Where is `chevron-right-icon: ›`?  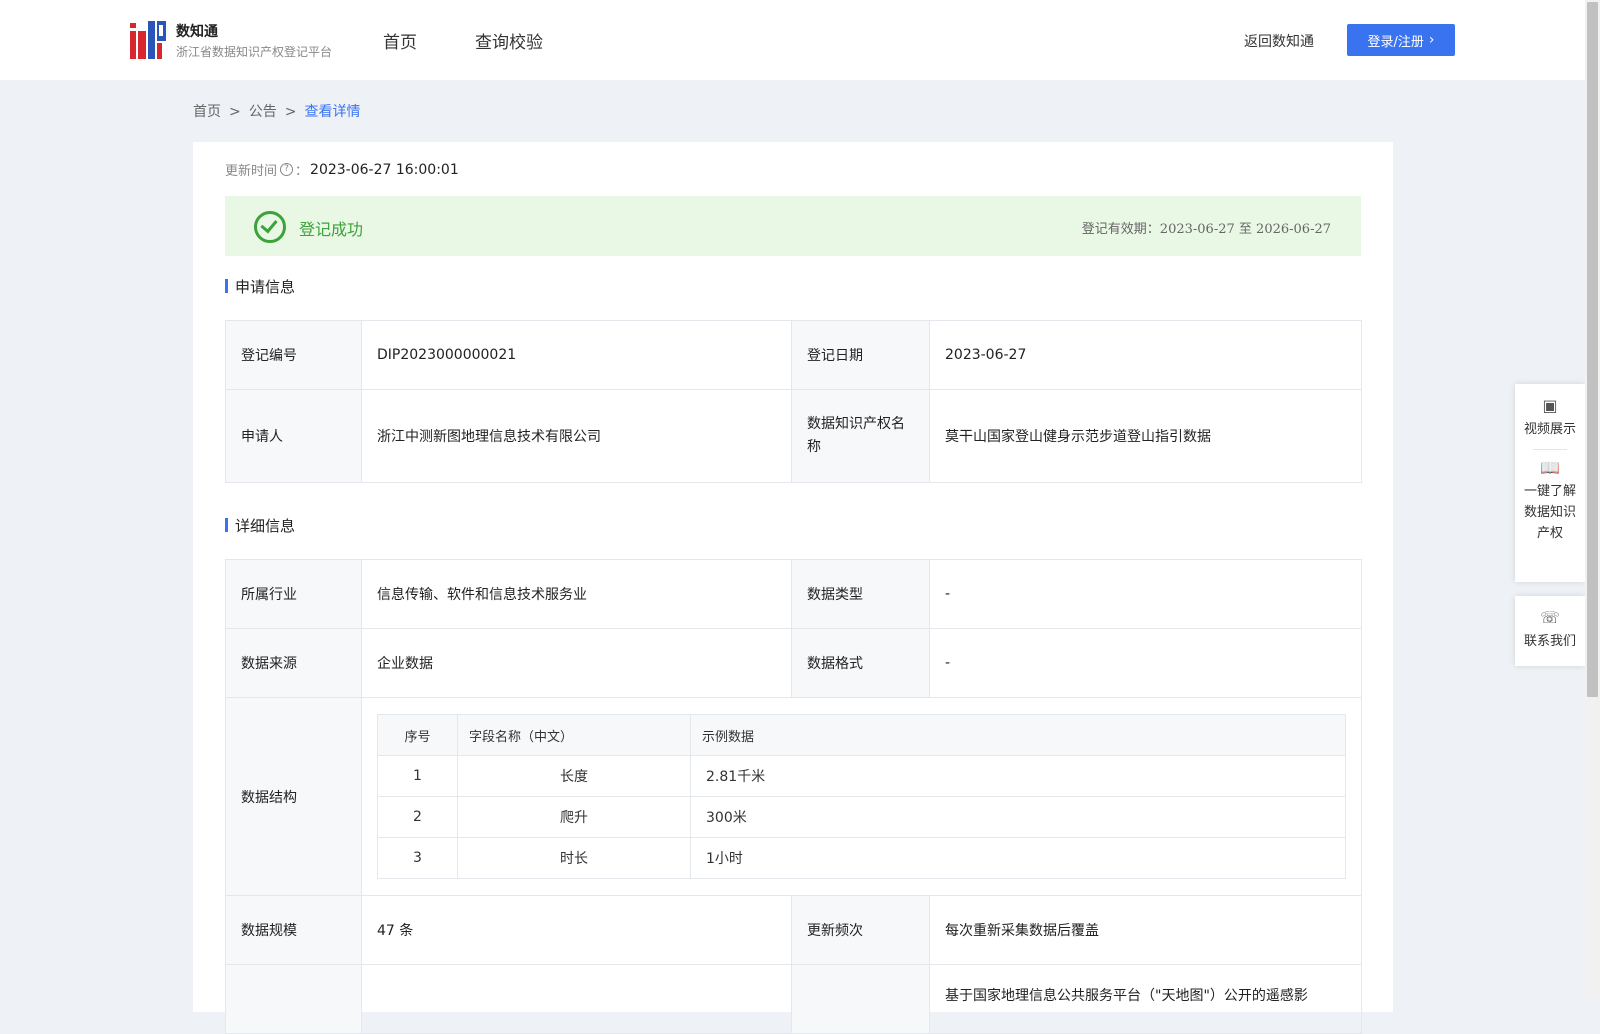 chevron-right-icon: › is located at coordinates (1431, 40).